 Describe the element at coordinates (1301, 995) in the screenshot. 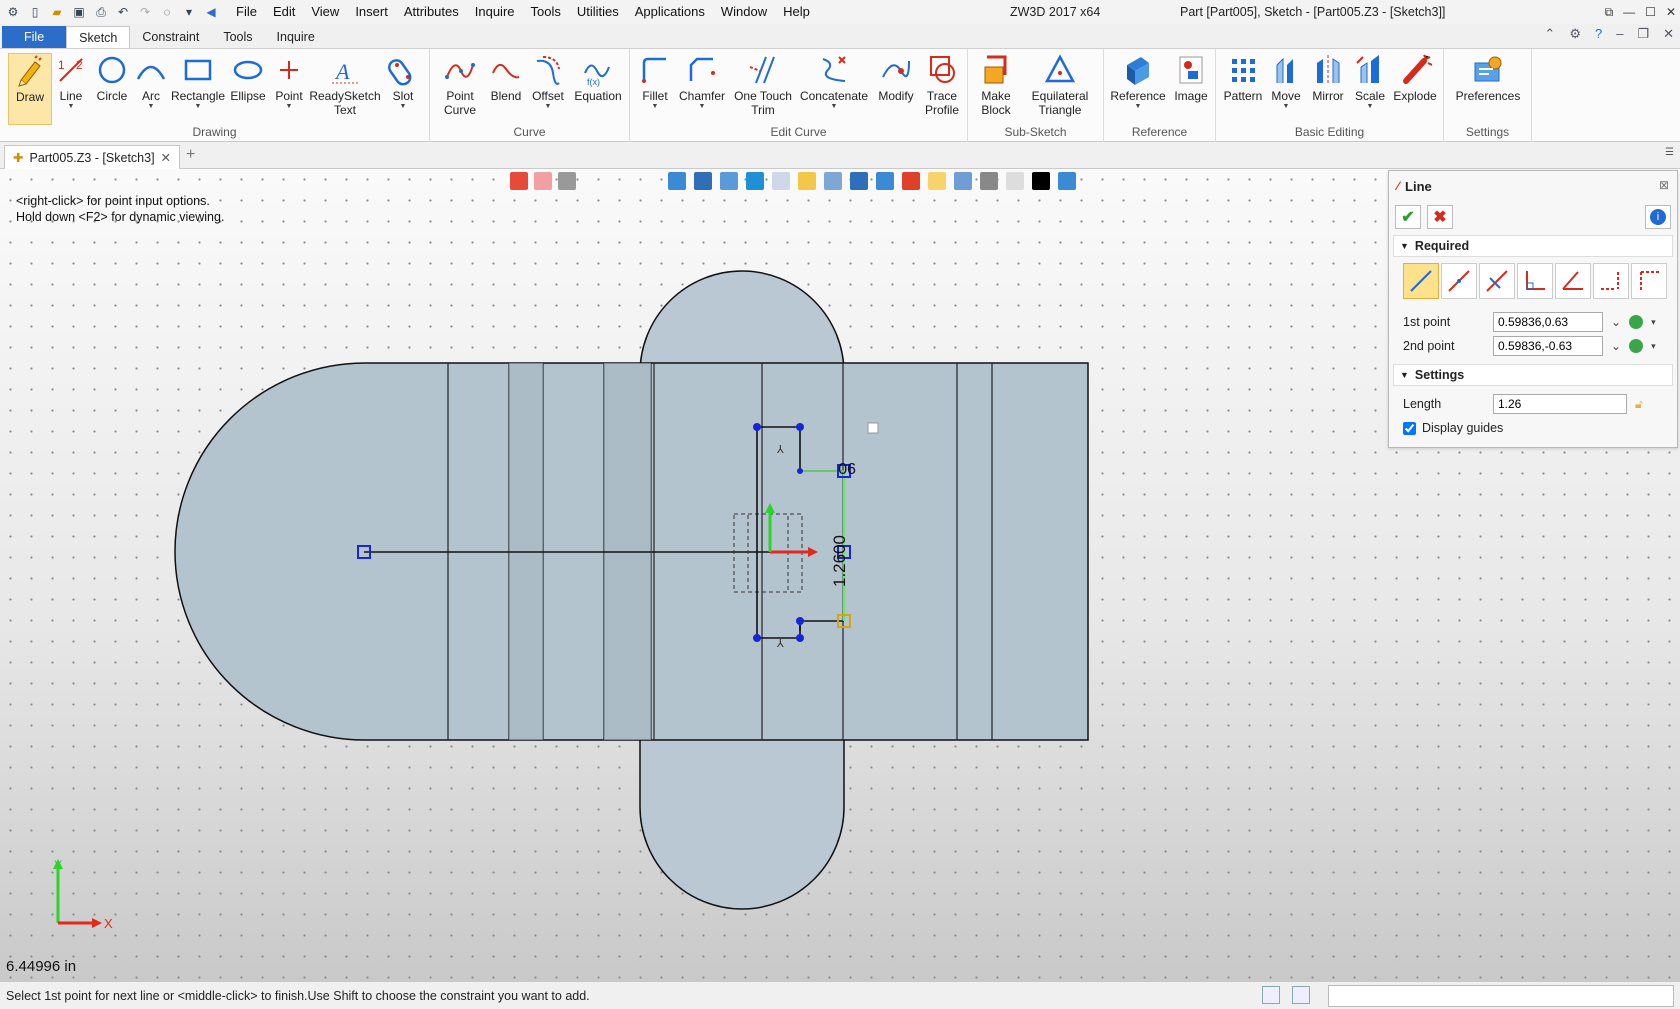

I see `status-list-icon` at that location.